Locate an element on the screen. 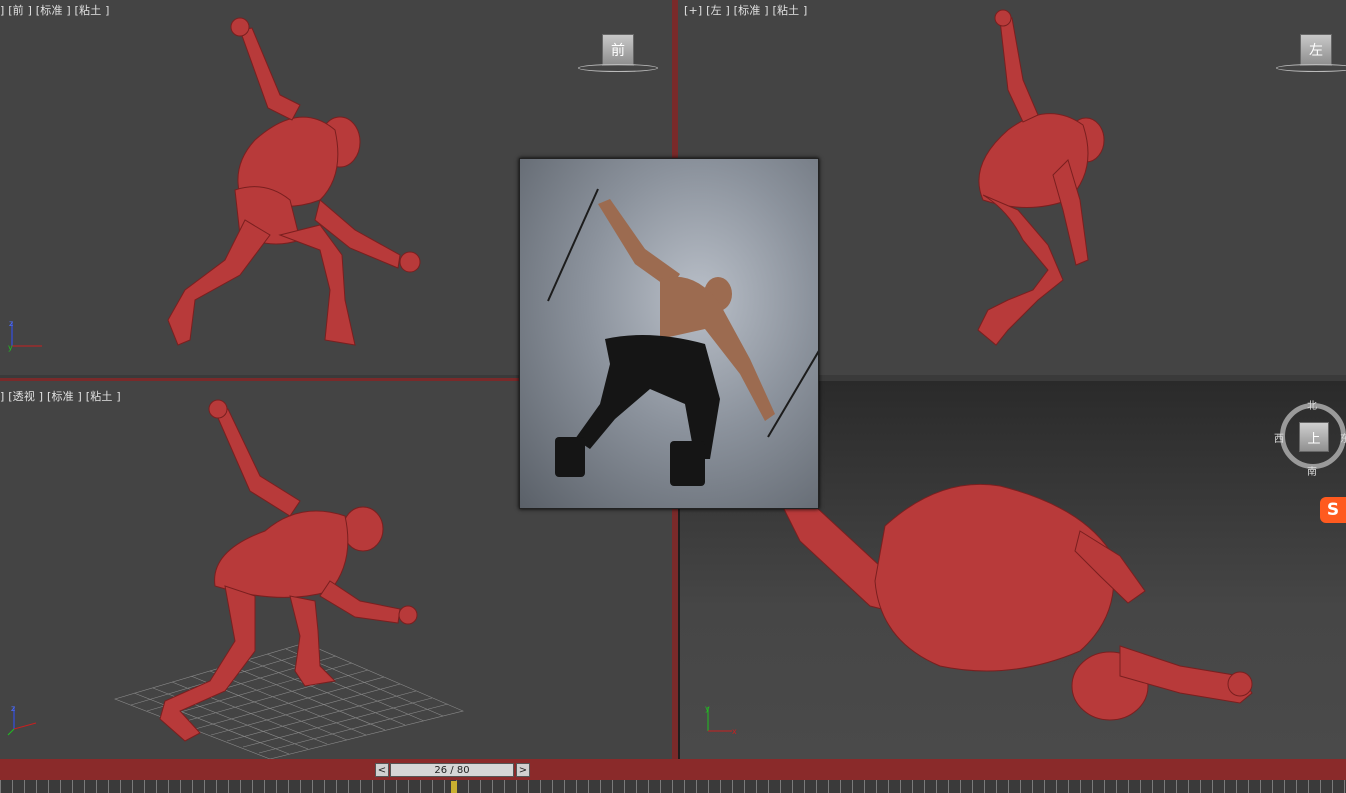 The image size is (1346, 793). viewcube-face-top: 上 is located at coordinates (1314, 437).